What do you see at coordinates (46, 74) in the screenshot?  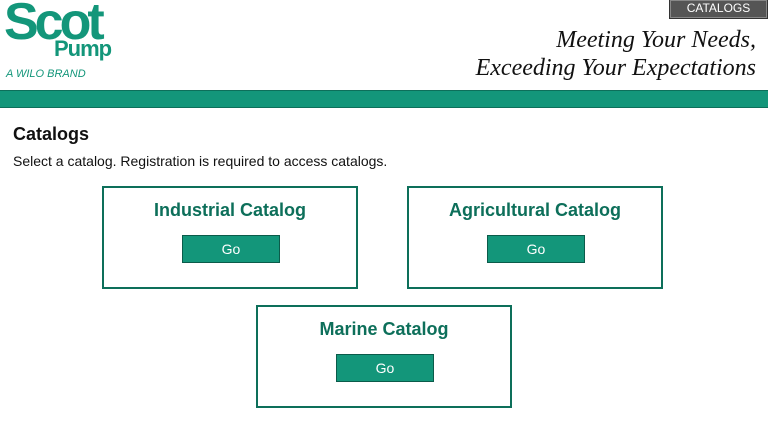 I see `logo-brand-line: A WILO BRAND` at bounding box center [46, 74].